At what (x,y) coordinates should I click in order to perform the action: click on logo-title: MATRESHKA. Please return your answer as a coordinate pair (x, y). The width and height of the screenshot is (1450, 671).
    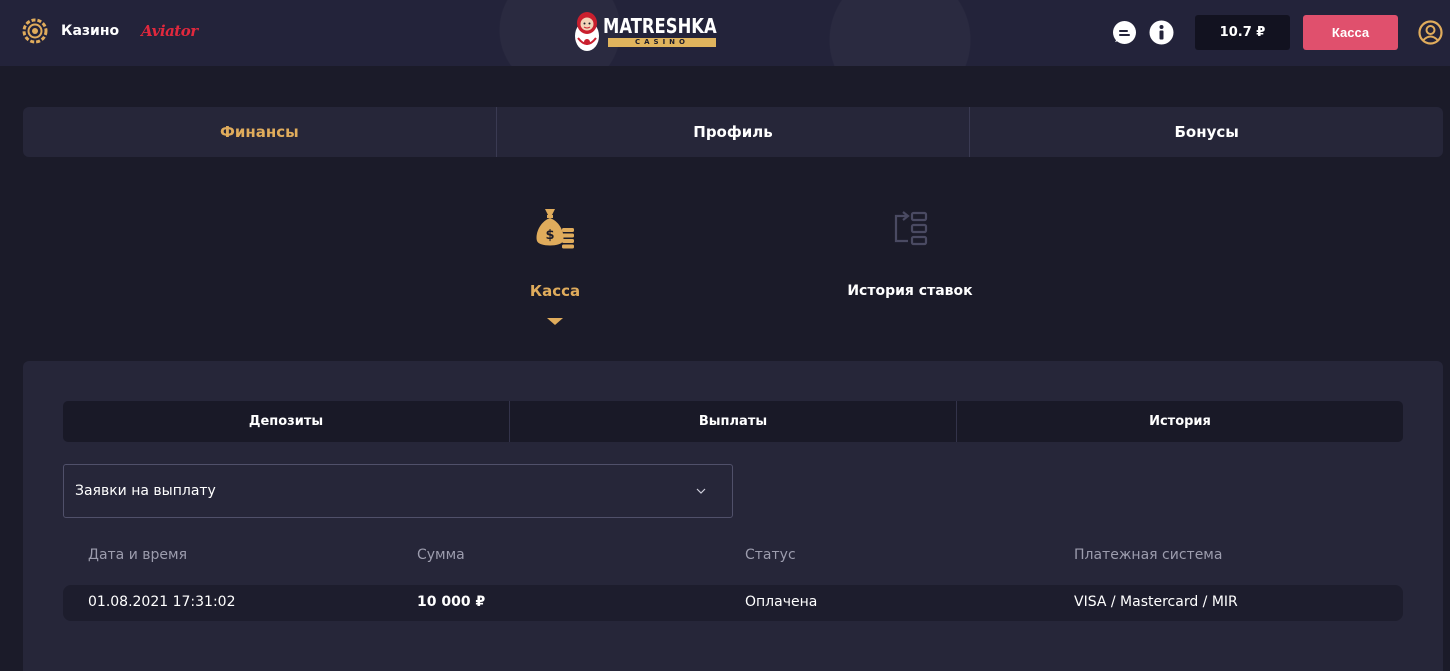
    Looking at the image, I should click on (660, 26).